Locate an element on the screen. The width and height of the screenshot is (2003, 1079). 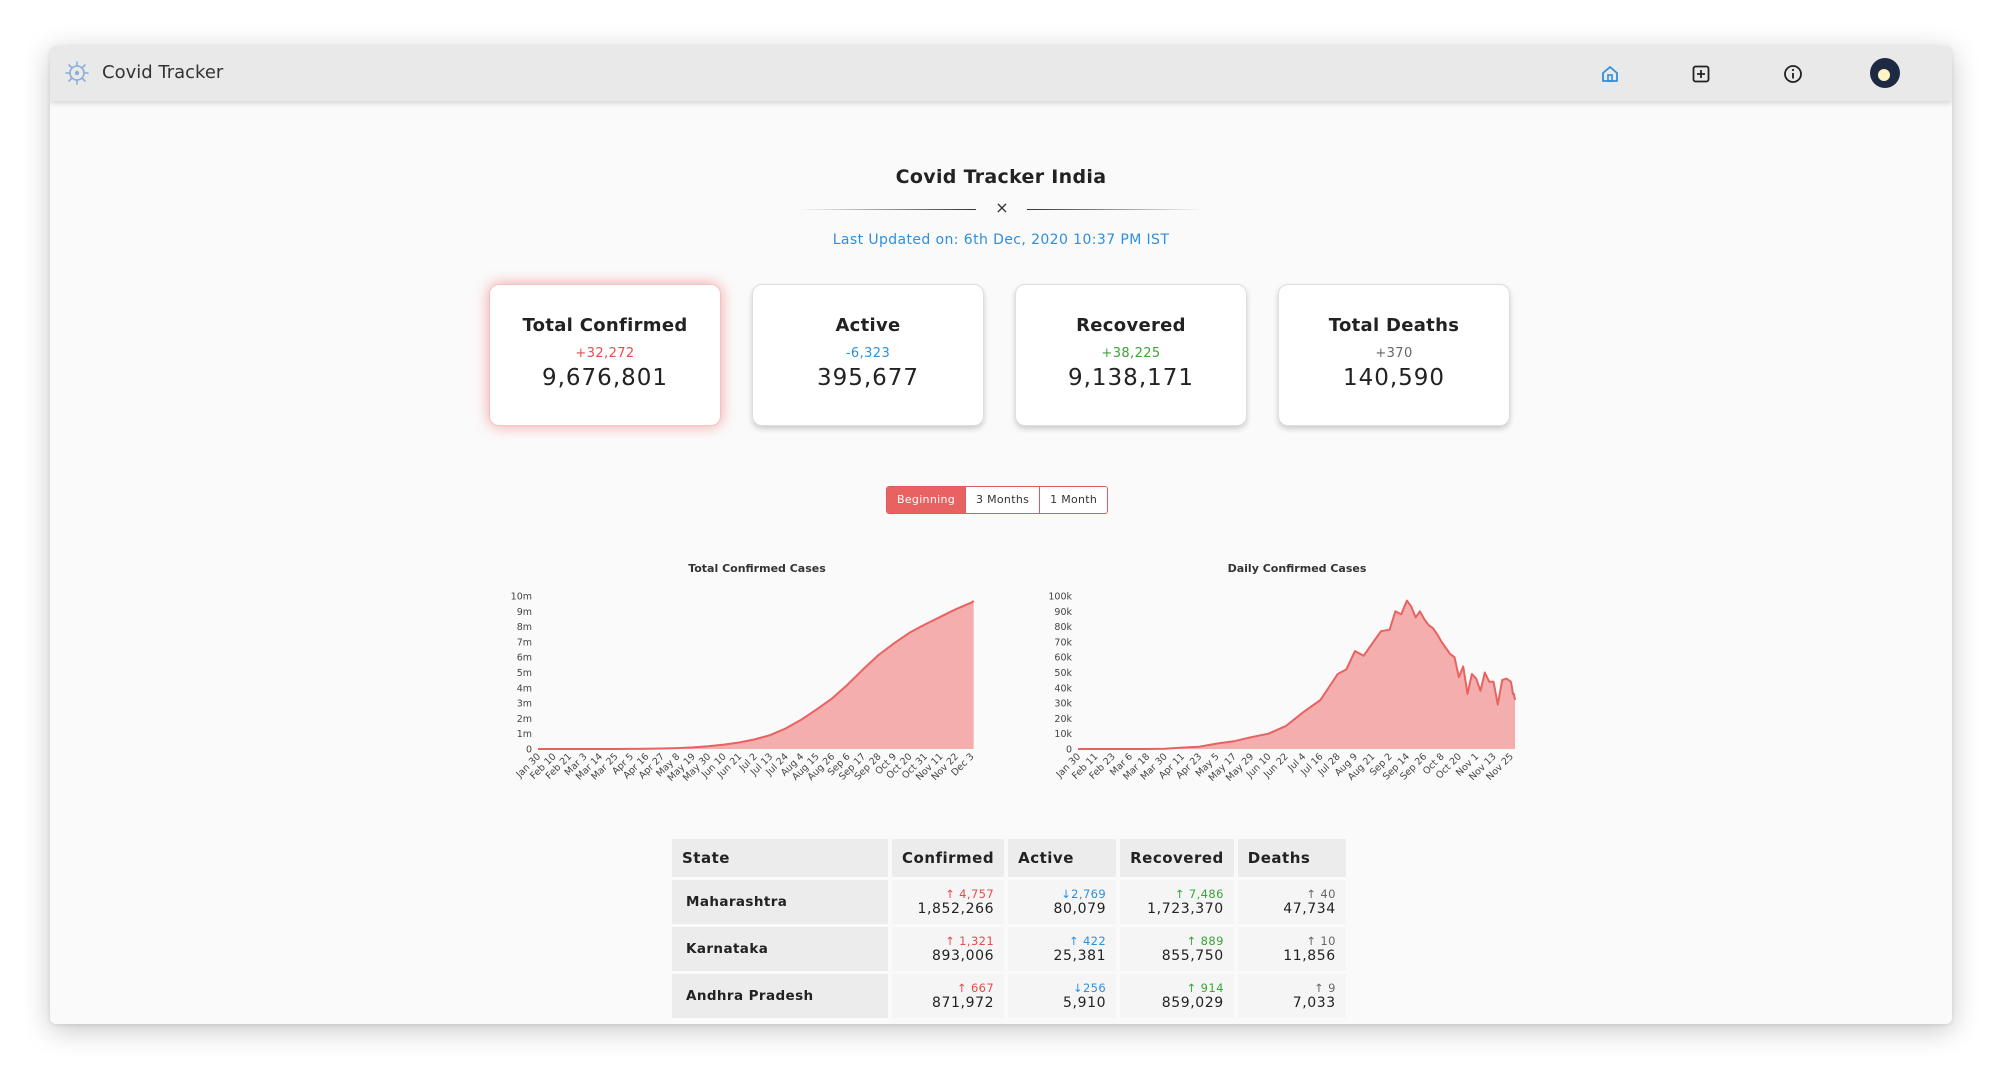
active-cell: ↓2,769 80,079 is located at coordinates (1062, 902).